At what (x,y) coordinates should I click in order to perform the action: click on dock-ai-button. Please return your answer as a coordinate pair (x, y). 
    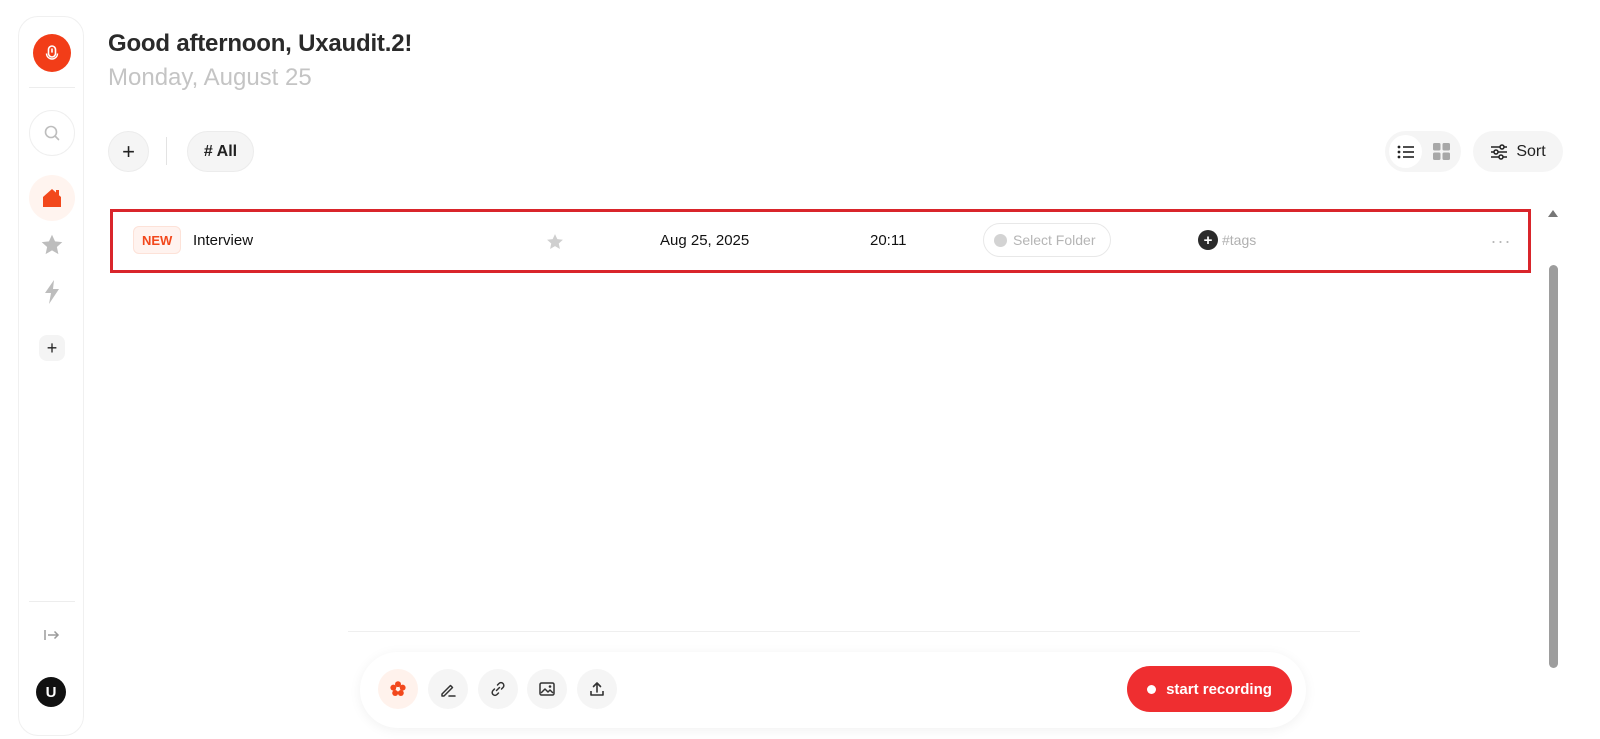
    Looking at the image, I should click on (398, 689).